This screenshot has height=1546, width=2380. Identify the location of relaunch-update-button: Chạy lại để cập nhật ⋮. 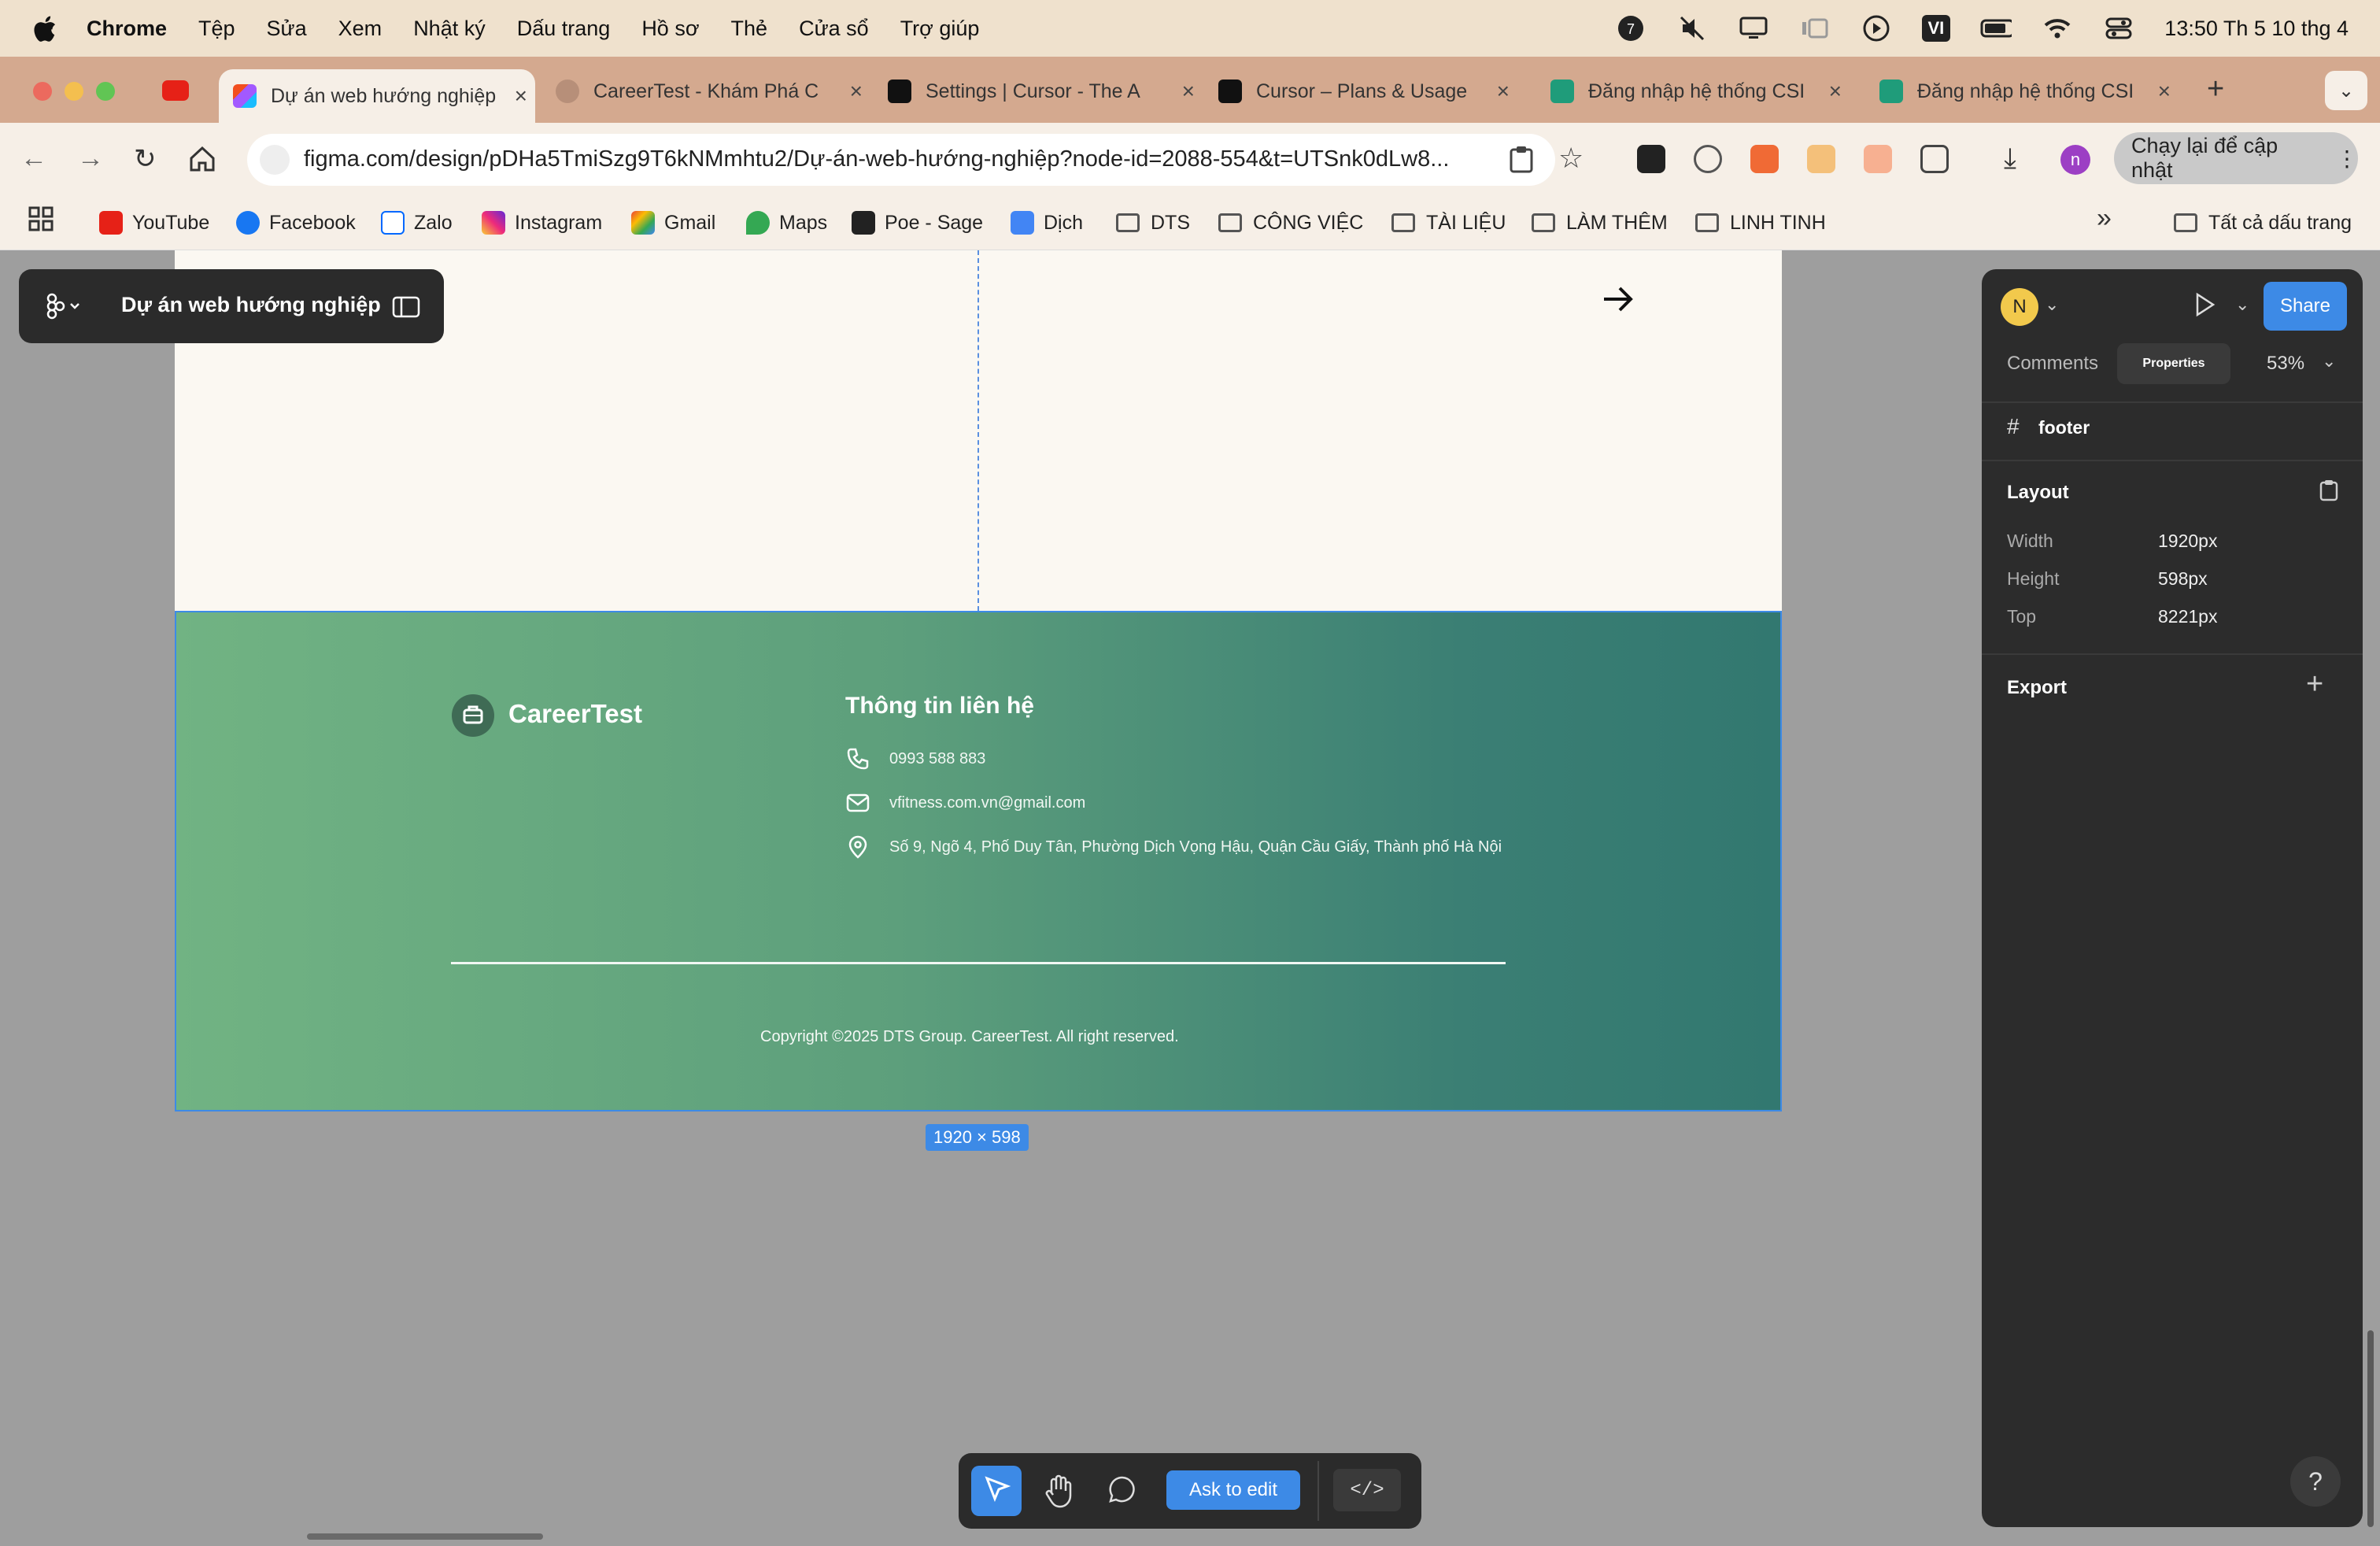
(2236, 158).